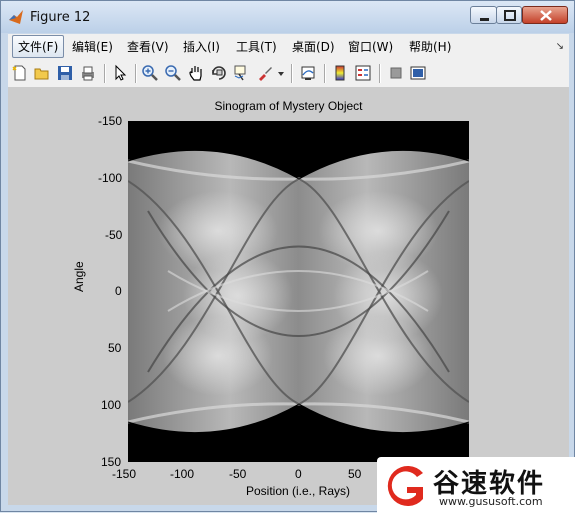 This screenshot has height=513, width=575. What do you see at coordinates (405, 486) in the screenshot?
I see `watermark-logo` at bounding box center [405, 486].